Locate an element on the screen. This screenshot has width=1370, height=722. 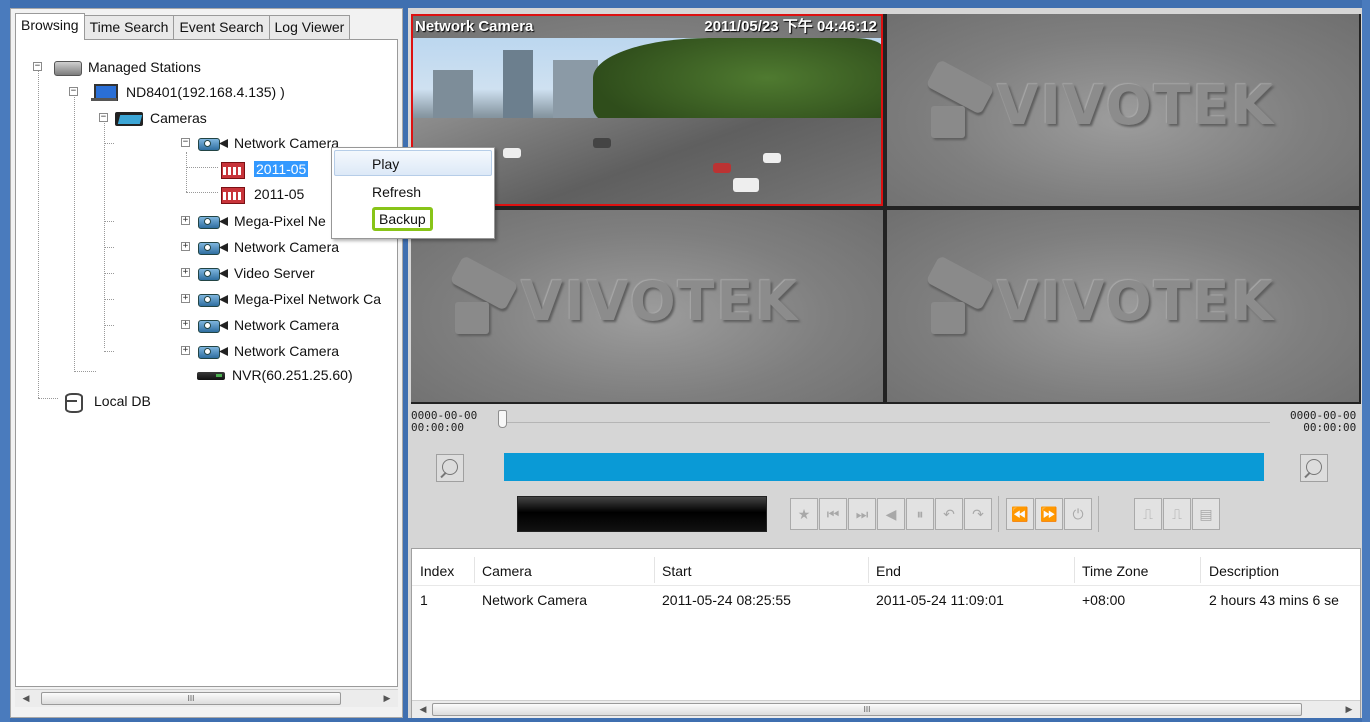
tree-node-recording: 2011-05 is located at coordinates (261, 194).